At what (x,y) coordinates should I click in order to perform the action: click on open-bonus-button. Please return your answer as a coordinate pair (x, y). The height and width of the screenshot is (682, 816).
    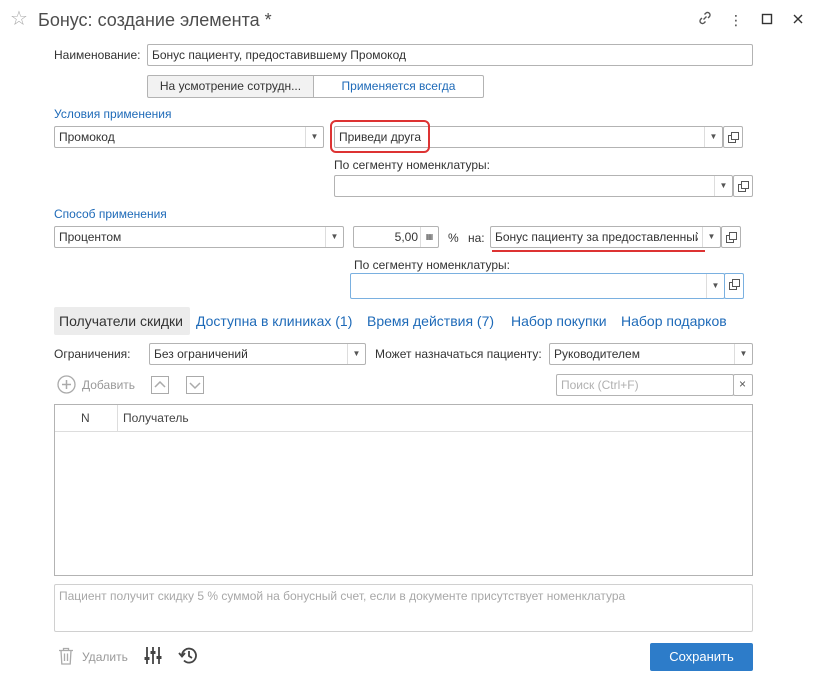
    Looking at the image, I should click on (731, 237).